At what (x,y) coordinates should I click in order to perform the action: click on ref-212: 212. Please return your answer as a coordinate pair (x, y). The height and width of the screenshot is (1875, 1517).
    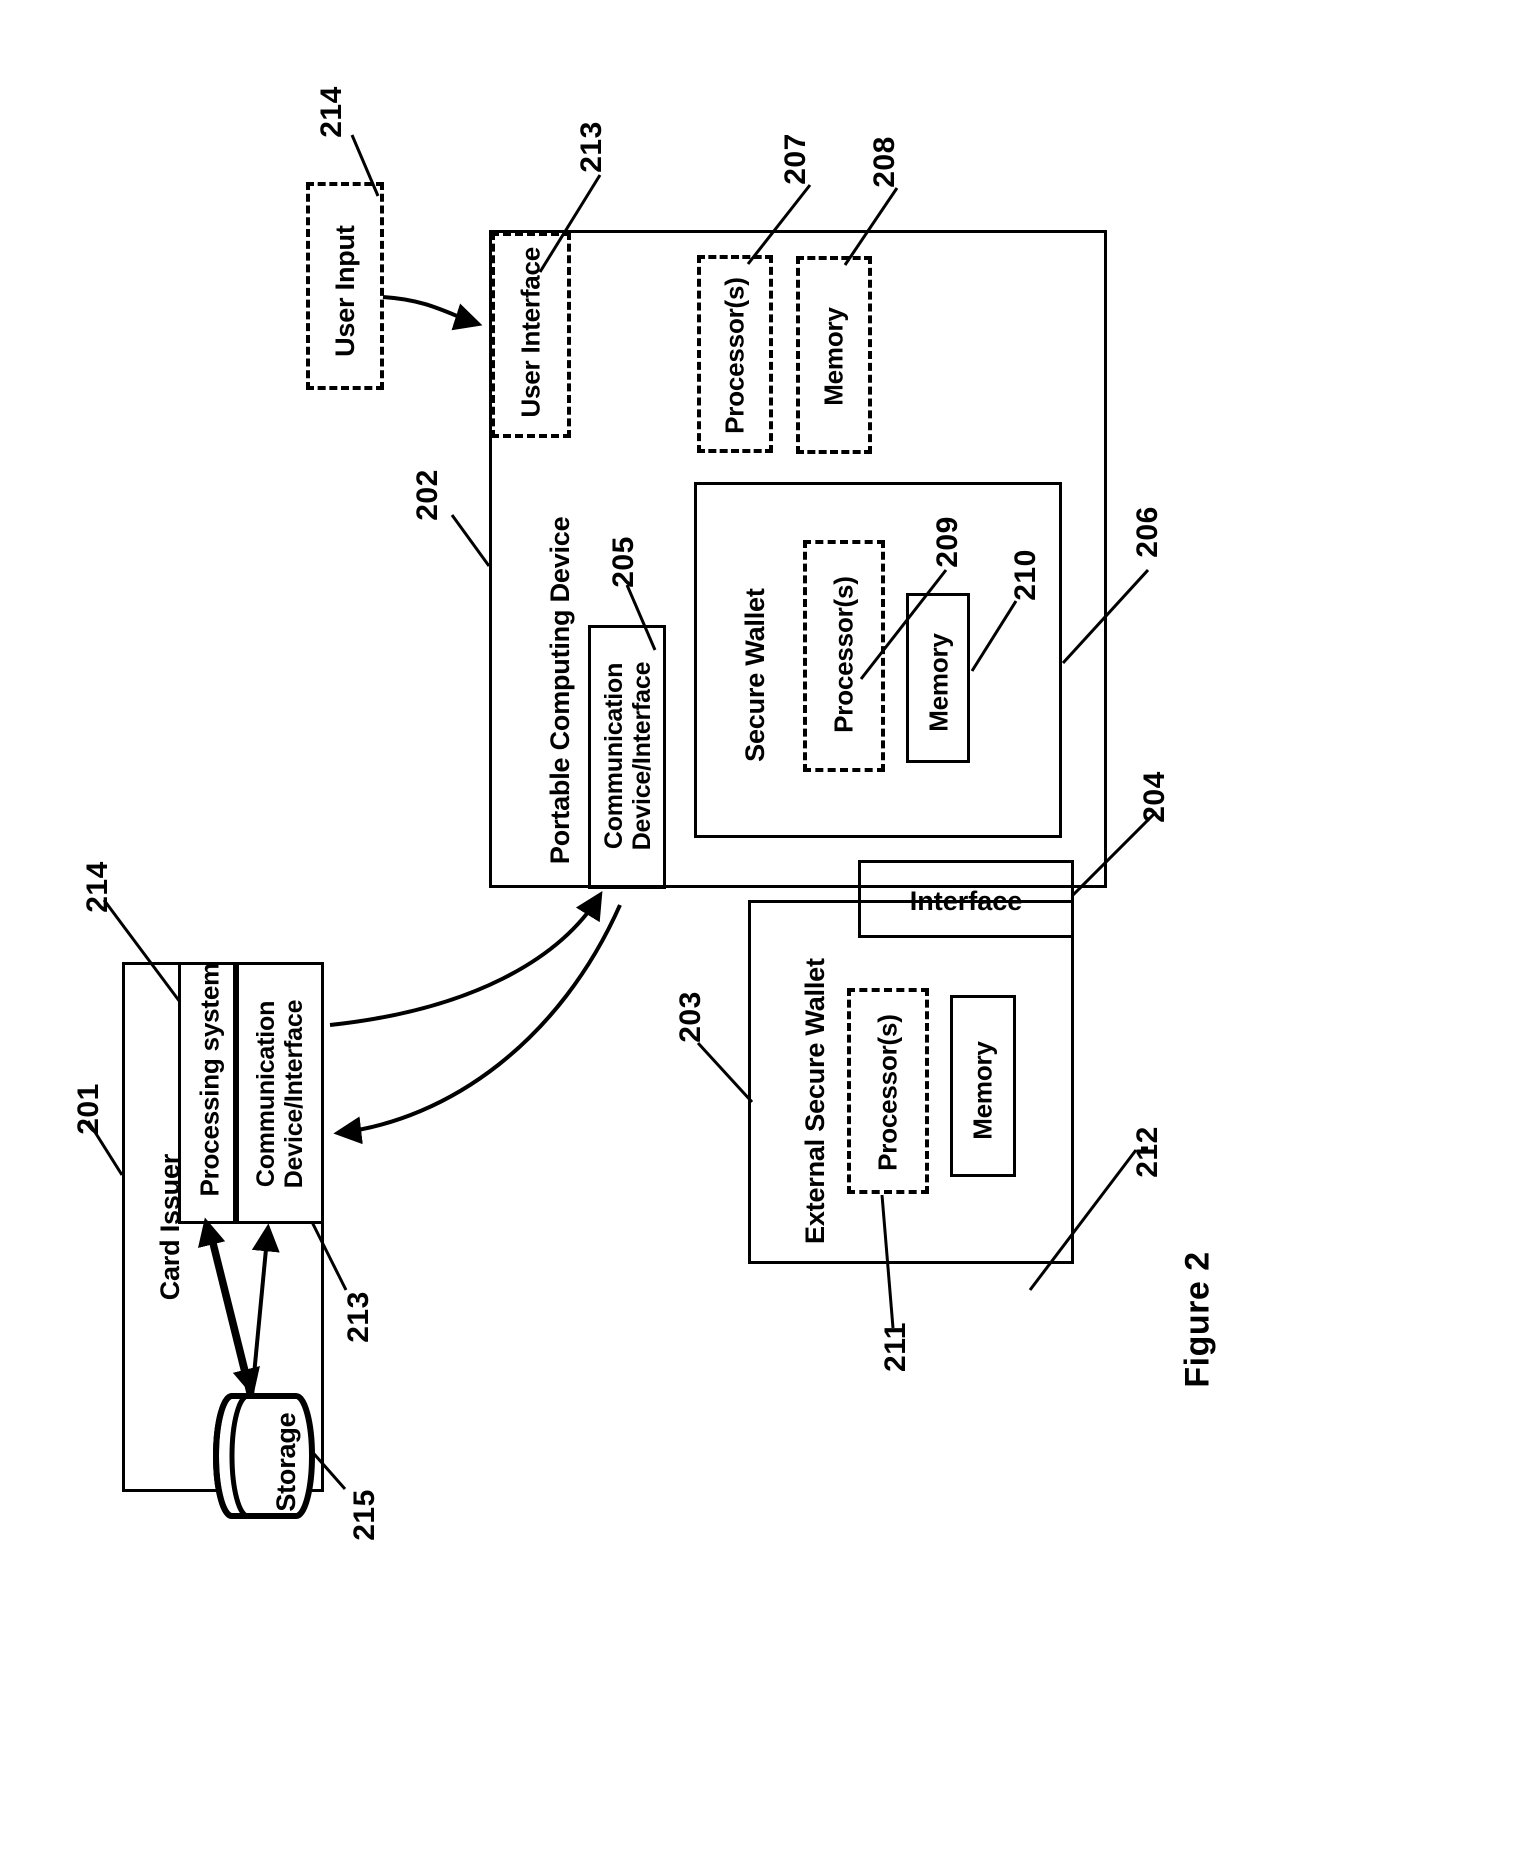
    Looking at the image, I should click on (1147, 1152).